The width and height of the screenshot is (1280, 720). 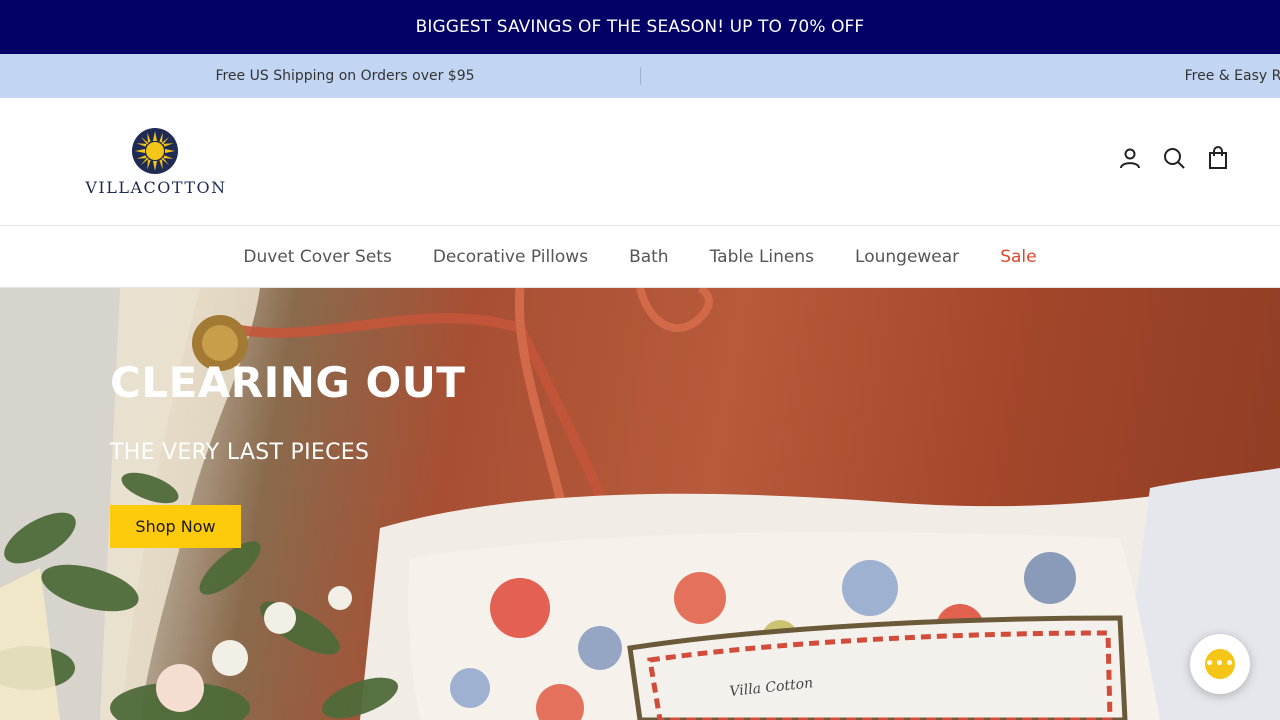 I want to click on search-icon, so click(x=1174, y=158).